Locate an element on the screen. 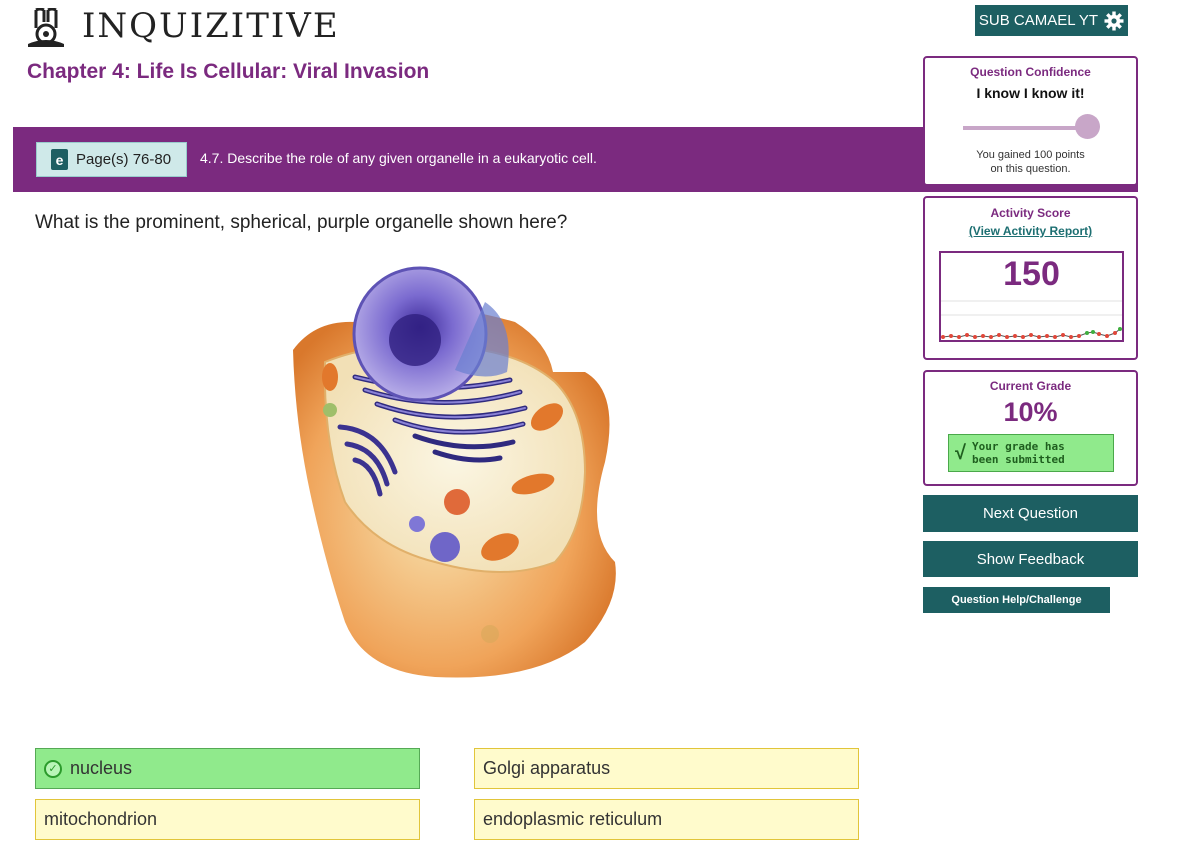  eukaryotic-cell-illustration is located at coordinates (454, 472).